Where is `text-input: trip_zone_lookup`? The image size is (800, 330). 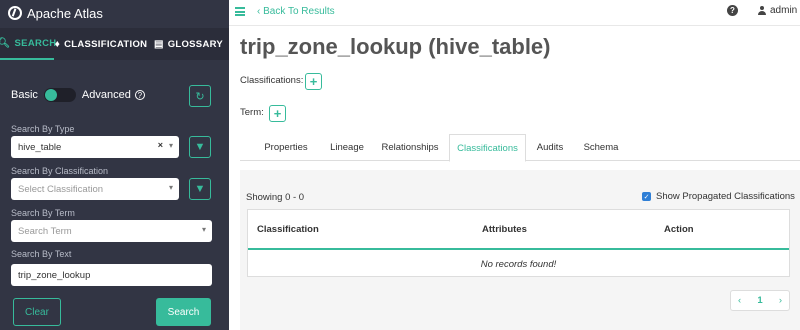 text-input: trip_zone_lookup is located at coordinates (111, 275).